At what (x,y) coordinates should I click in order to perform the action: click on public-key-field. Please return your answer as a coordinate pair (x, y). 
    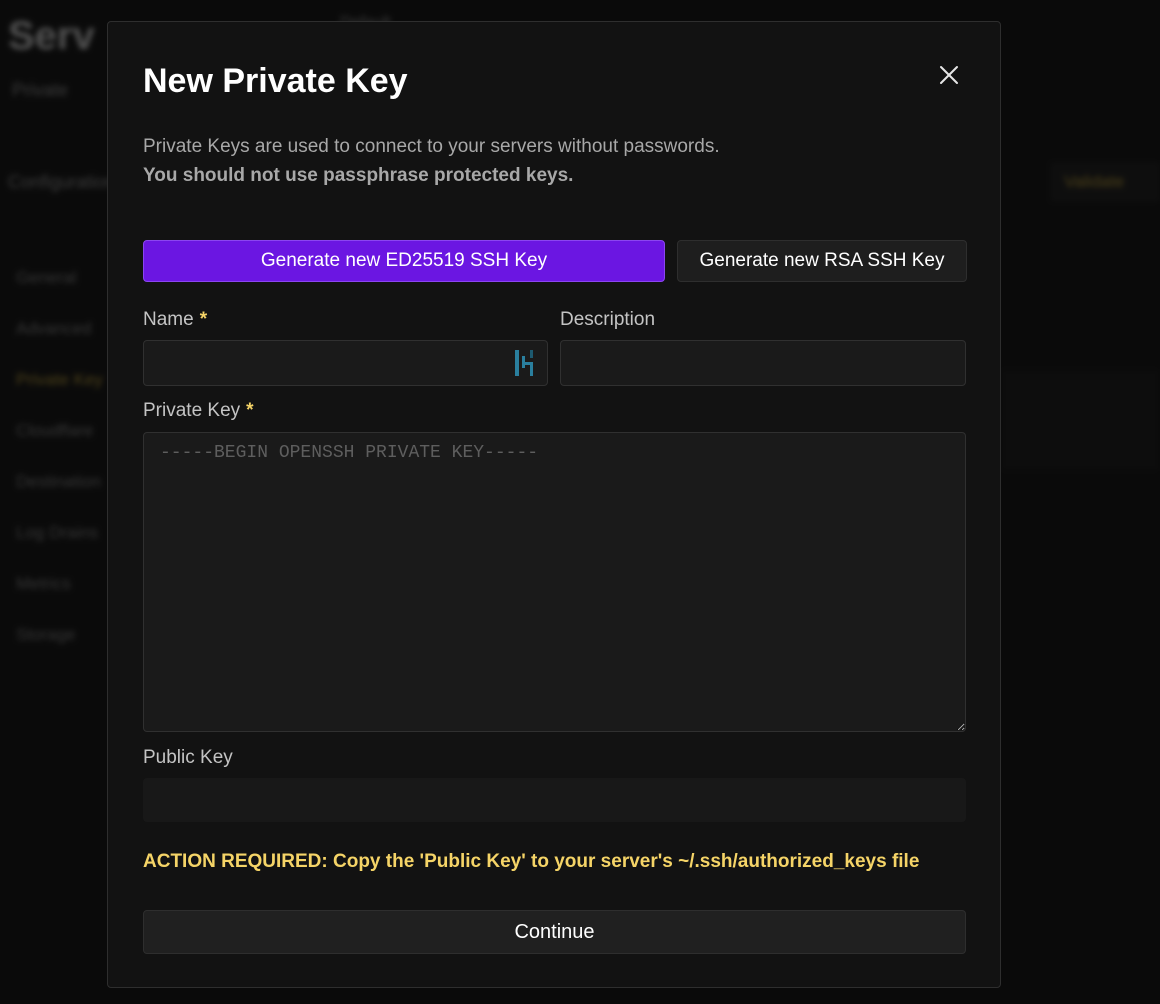
    Looking at the image, I should click on (554, 800).